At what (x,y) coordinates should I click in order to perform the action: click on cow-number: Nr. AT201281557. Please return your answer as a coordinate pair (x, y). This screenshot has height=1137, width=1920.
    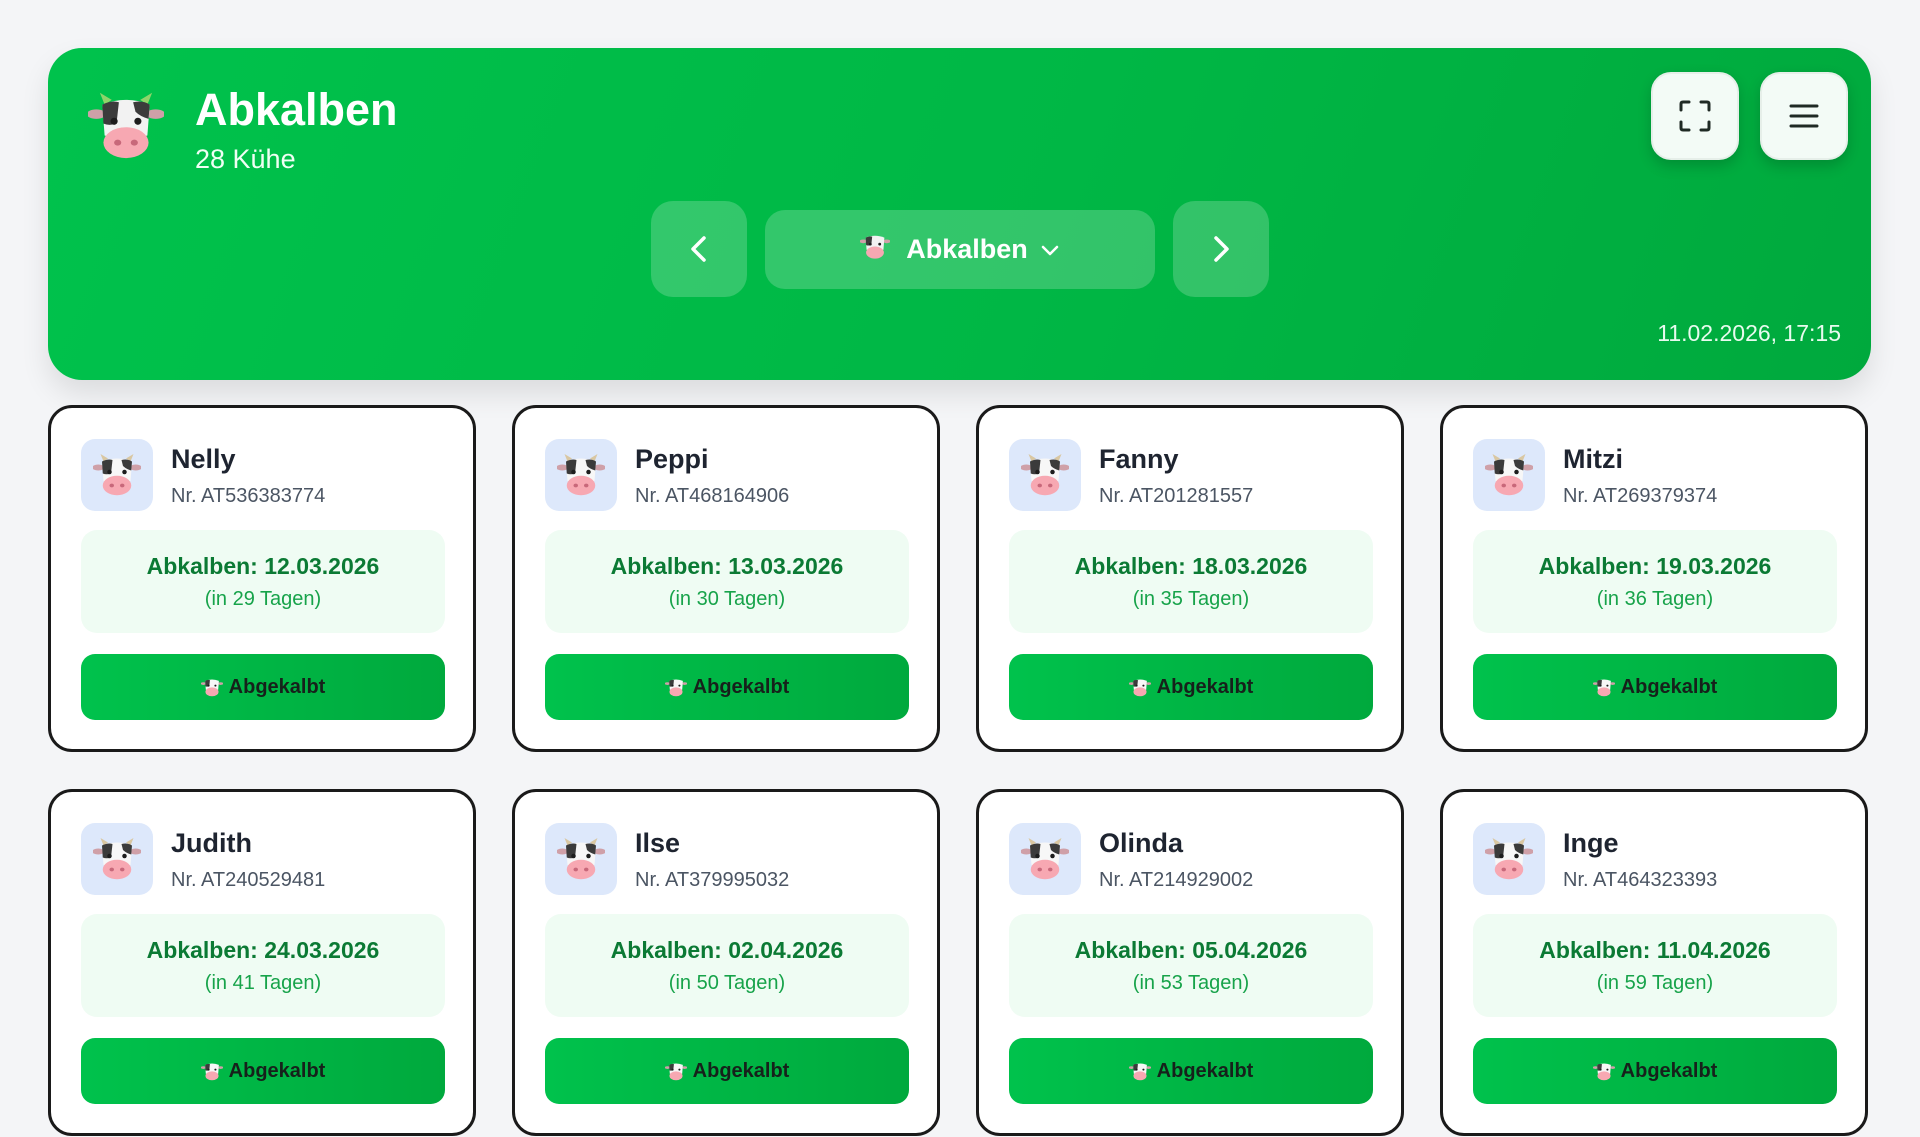
    Looking at the image, I should click on (1176, 496).